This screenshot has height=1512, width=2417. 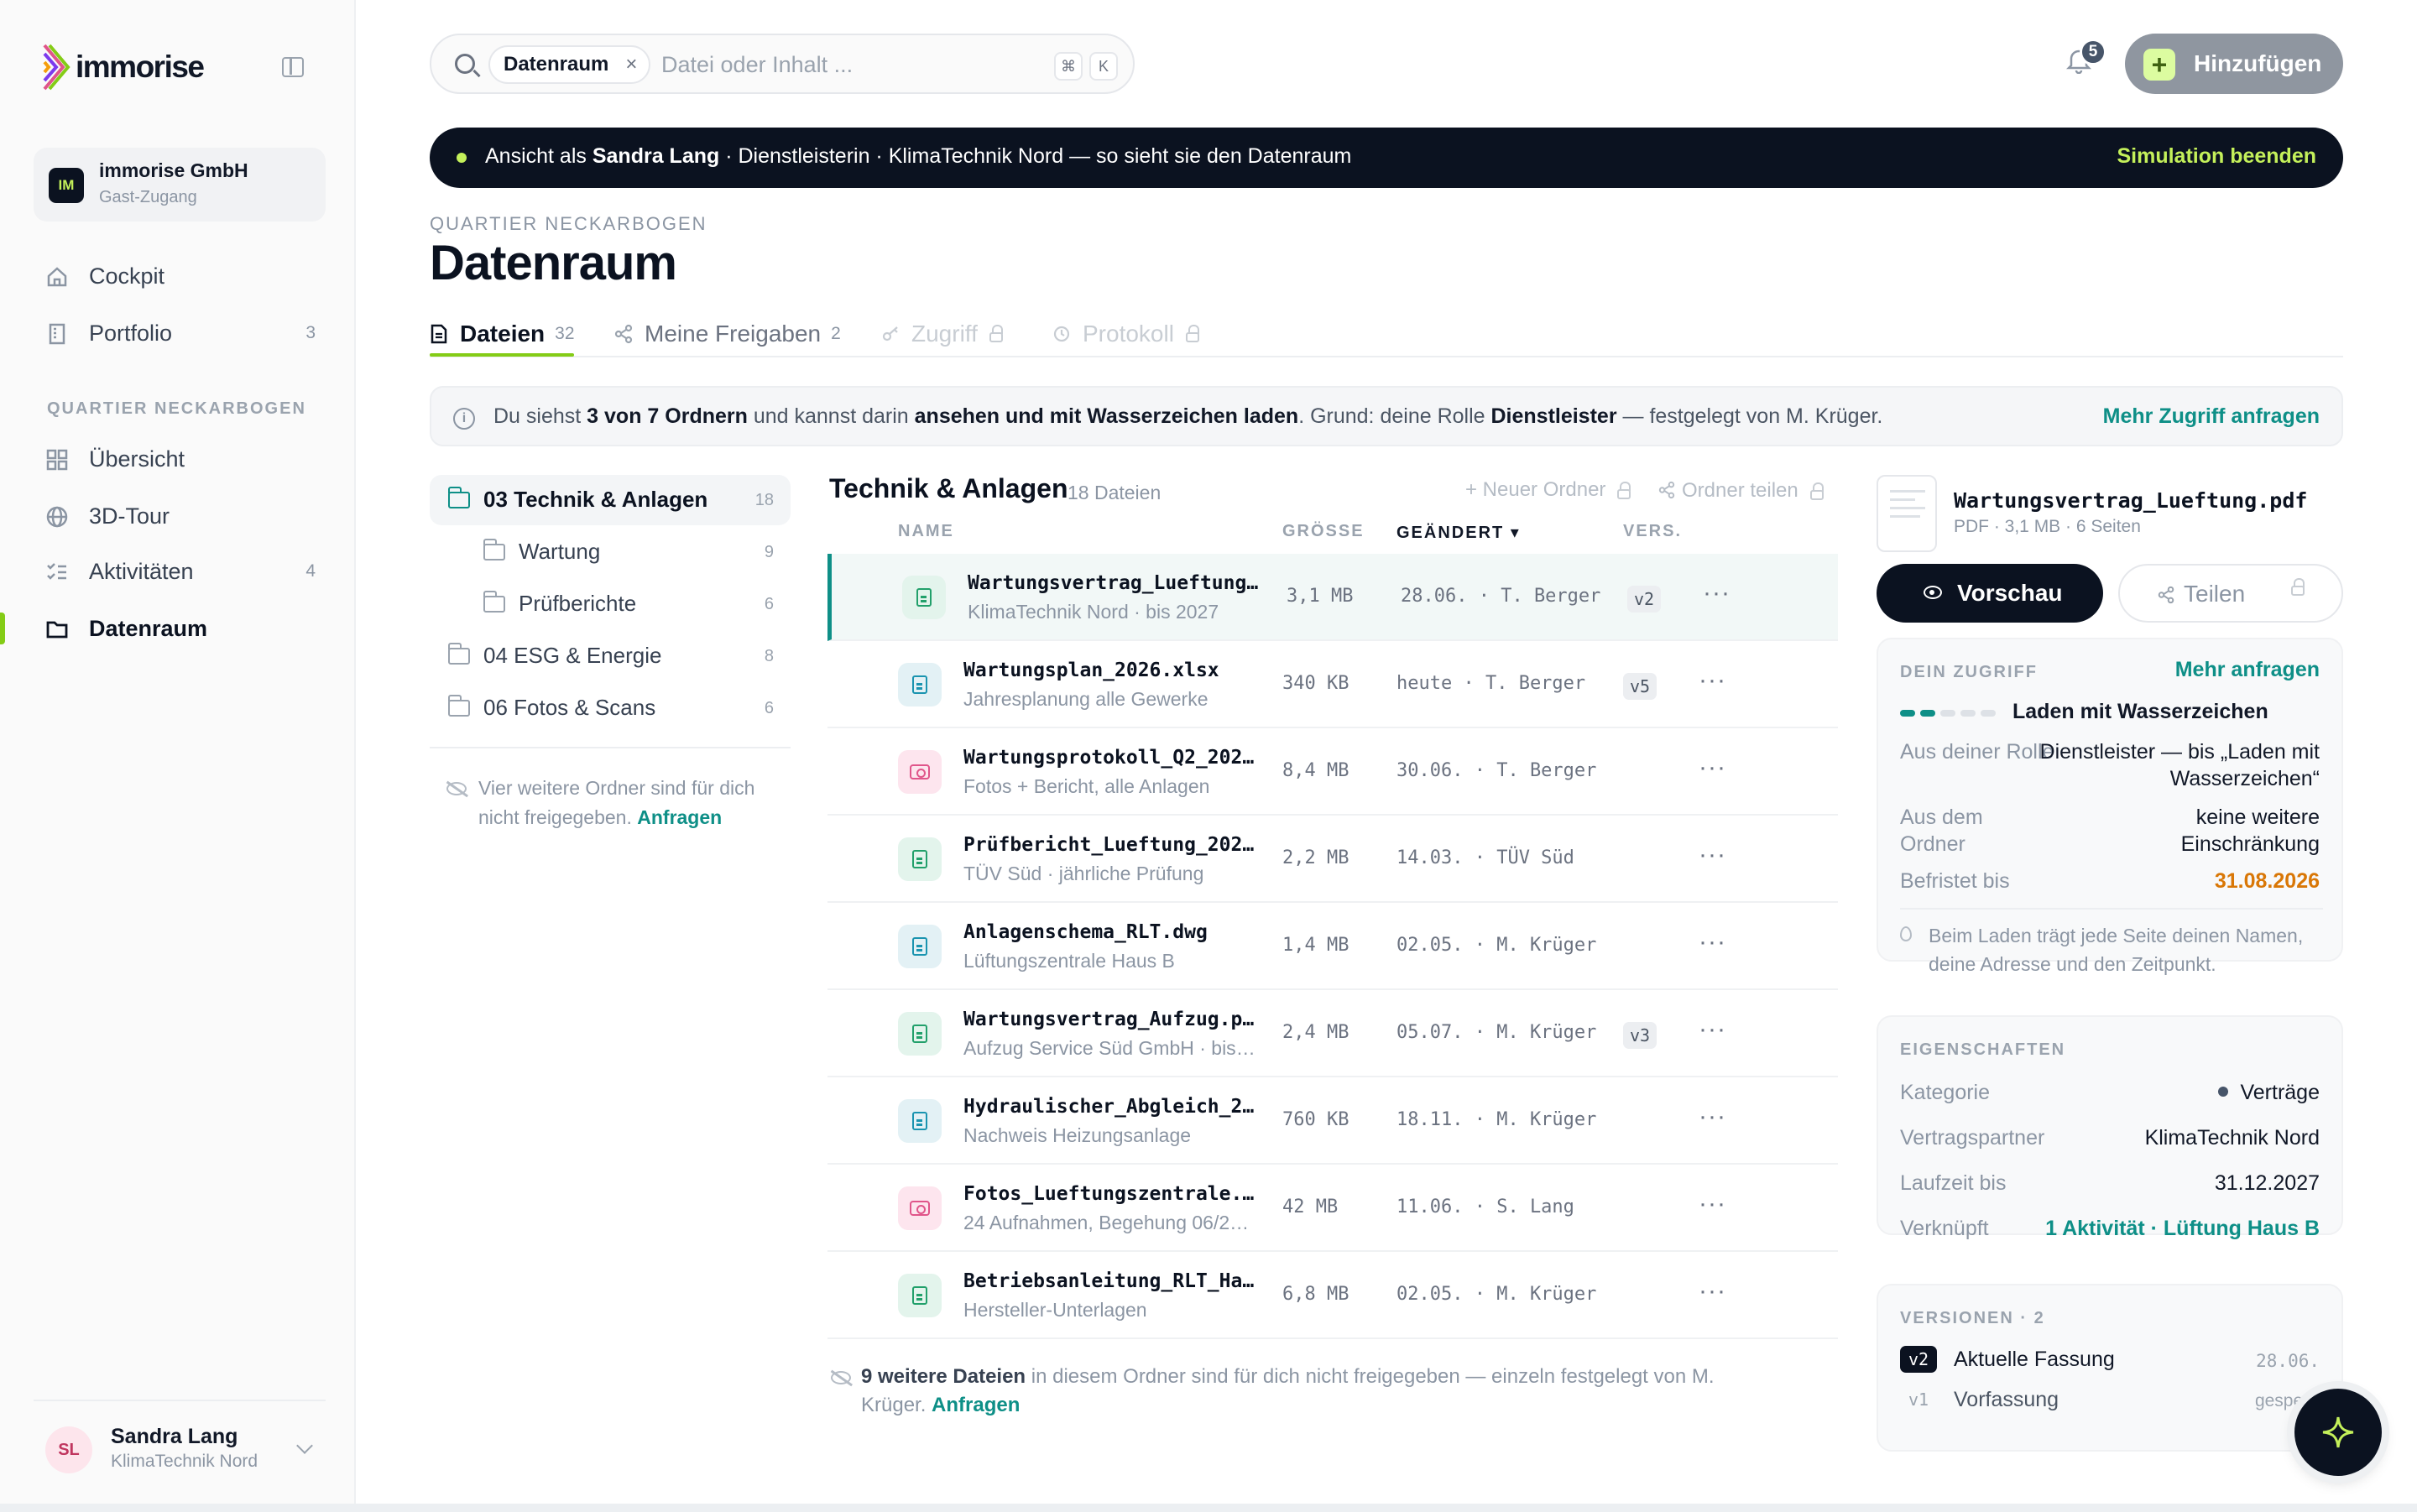 What do you see at coordinates (569, 64) in the screenshot?
I see `search-scope-chip: Datenraum ×` at bounding box center [569, 64].